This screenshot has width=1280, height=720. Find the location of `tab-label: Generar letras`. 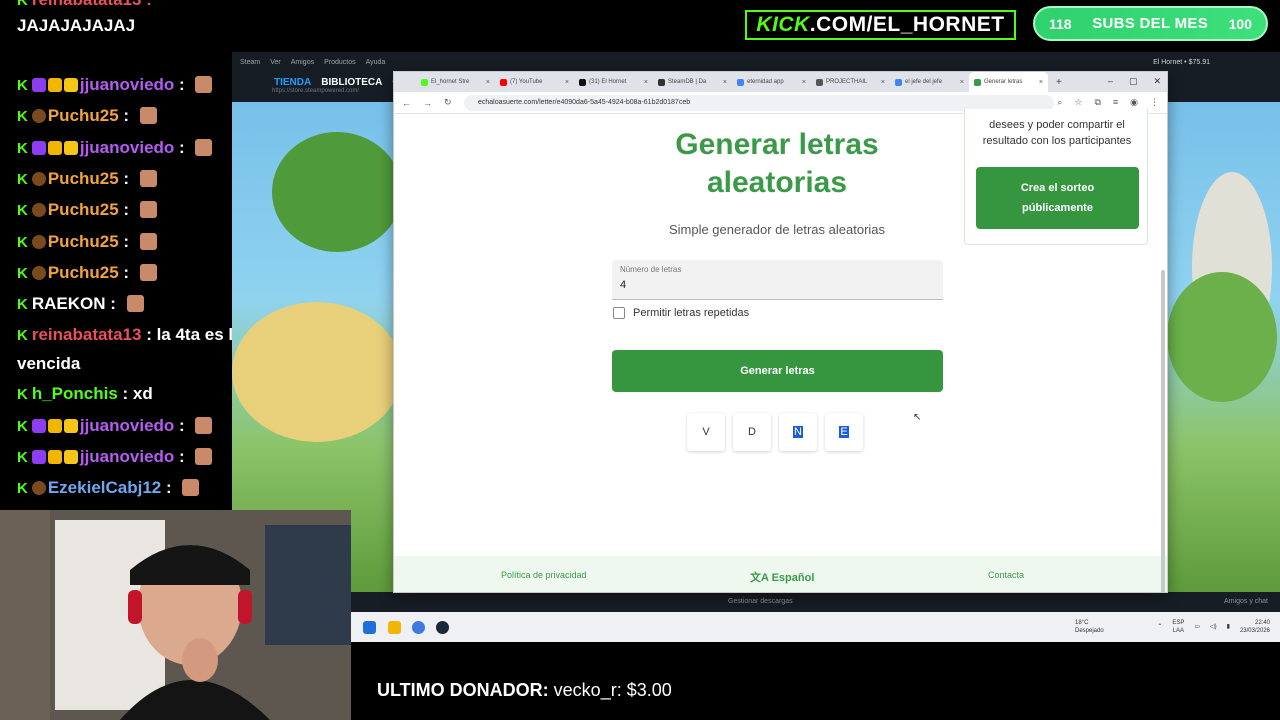

tab-label: Generar letras is located at coordinates (1003, 82).